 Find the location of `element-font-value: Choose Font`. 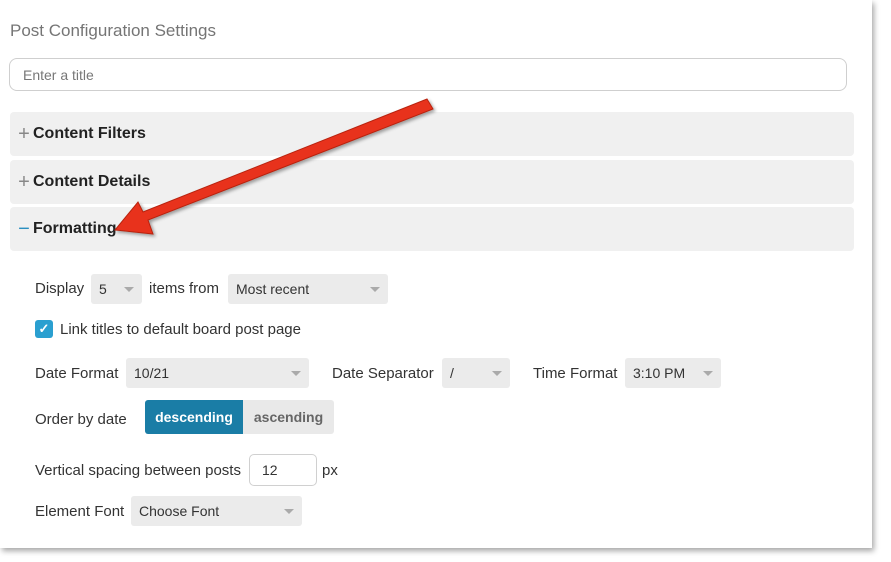

element-font-value: Choose Font is located at coordinates (179, 511).